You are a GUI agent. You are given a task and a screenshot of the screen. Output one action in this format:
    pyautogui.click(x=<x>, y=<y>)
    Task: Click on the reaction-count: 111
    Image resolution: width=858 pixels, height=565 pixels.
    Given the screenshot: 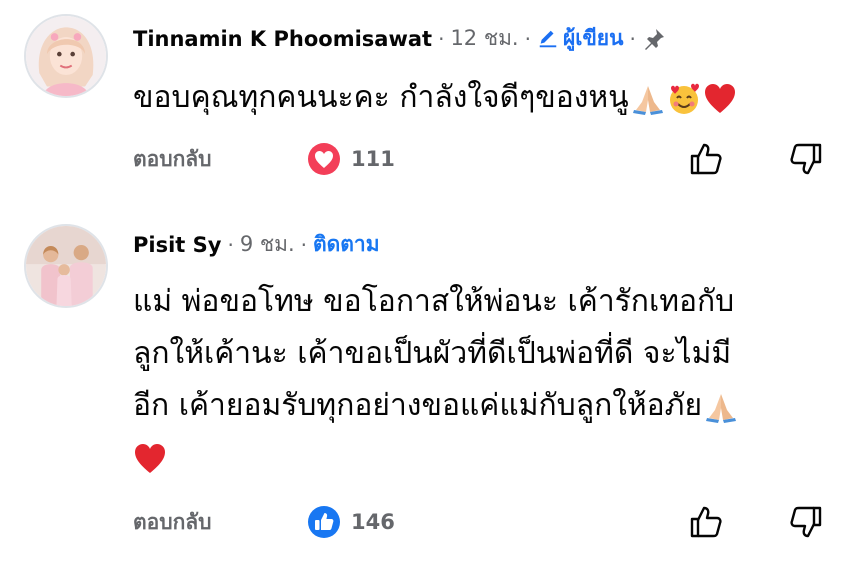 What is the action you would take?
    pyautogui.click(x=373, y=159)
    